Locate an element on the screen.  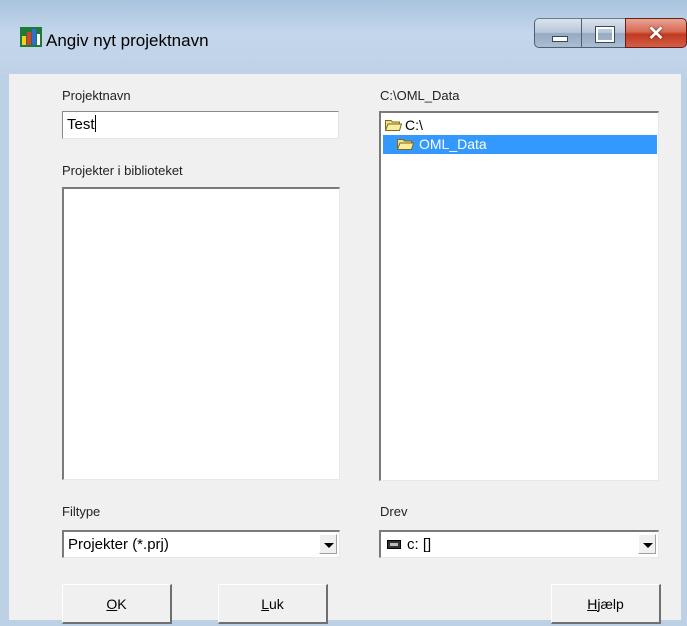
directory-item-oml-data: OML_Data is located at coordinates (520, 144).